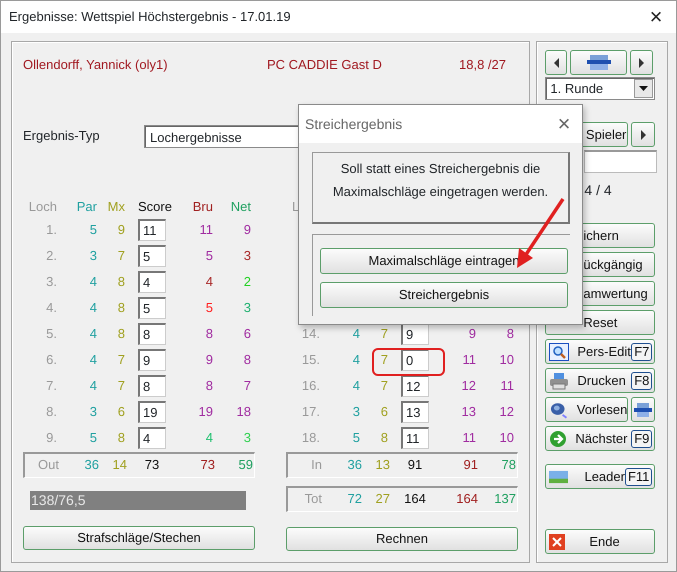 The height and width of the screenshot is (572, 677). I want to click on score-field: 9, so click(152, 359).